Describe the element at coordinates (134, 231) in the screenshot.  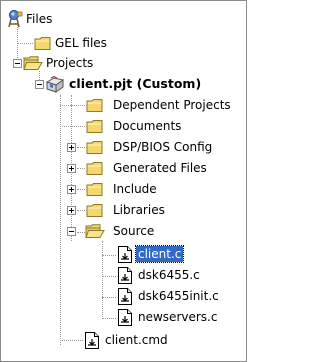
I see `tree-label-source: Source` at that location.